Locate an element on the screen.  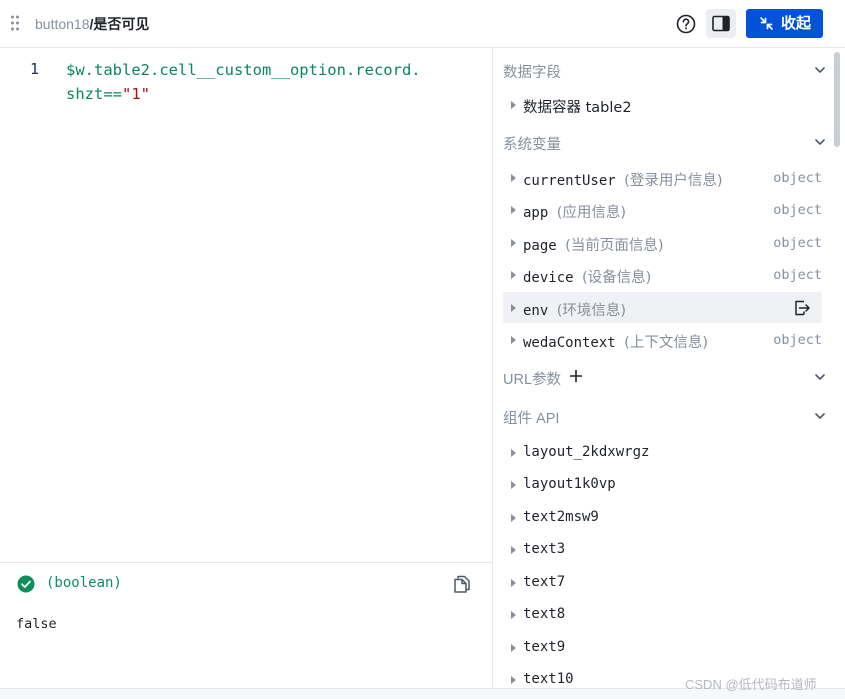
item-name: text8 is located at coordinates (544, 614).